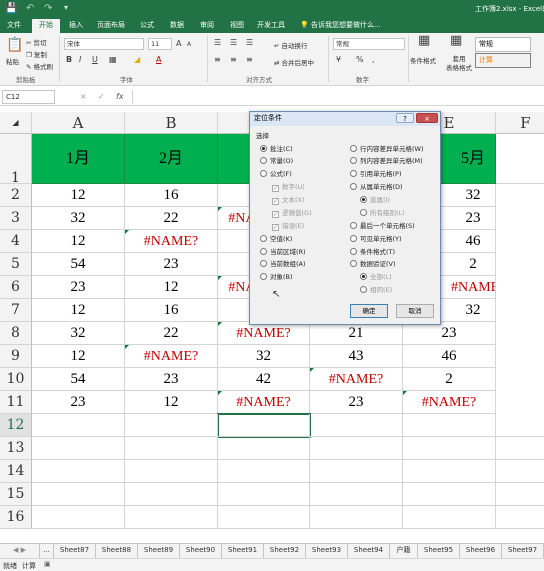 This screenshot has height=571, width=544. I want to click on fx-icon: fx, so click(120, 97).